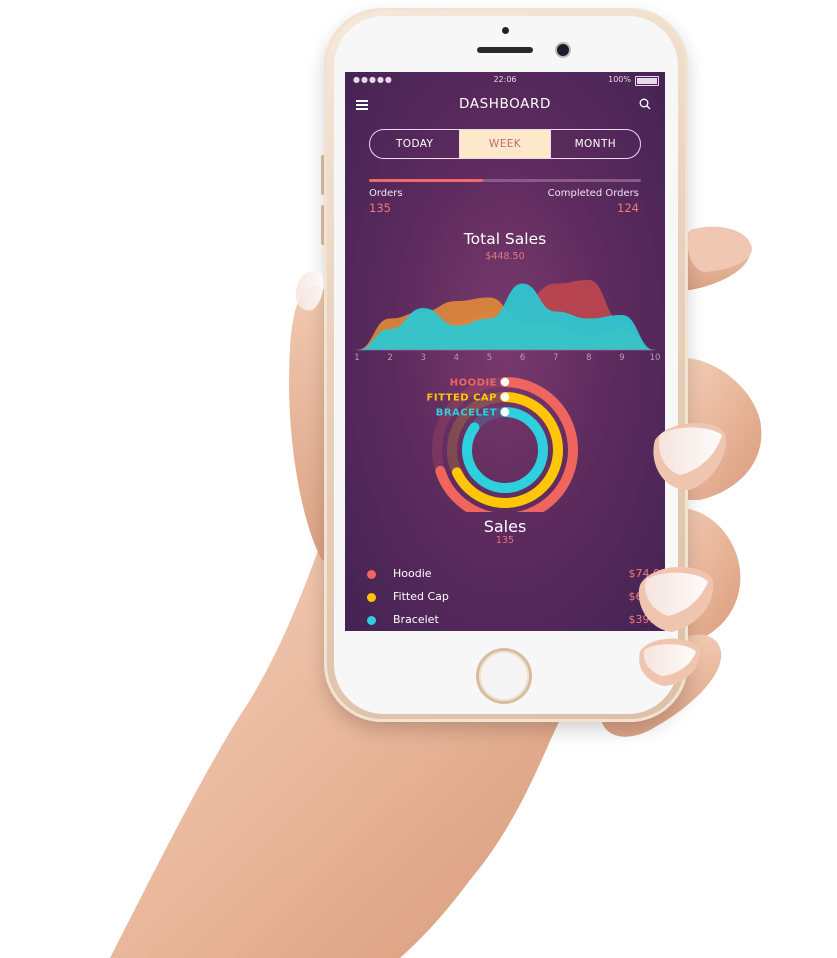 Image resolution: width=837 pixels, height=958 pixels. I want to click on x-tick-label: 9, so click(621, 358).